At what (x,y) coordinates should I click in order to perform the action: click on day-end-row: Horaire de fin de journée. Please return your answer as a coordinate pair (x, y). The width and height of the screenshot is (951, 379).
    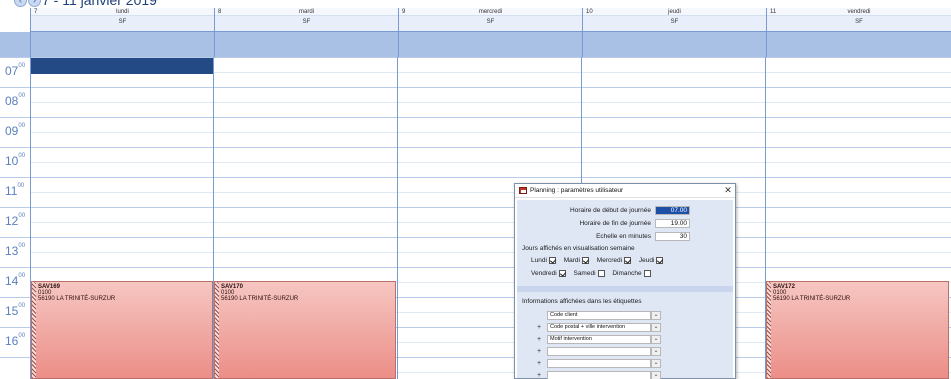
    Looking at the image, I should click on (625, 223).